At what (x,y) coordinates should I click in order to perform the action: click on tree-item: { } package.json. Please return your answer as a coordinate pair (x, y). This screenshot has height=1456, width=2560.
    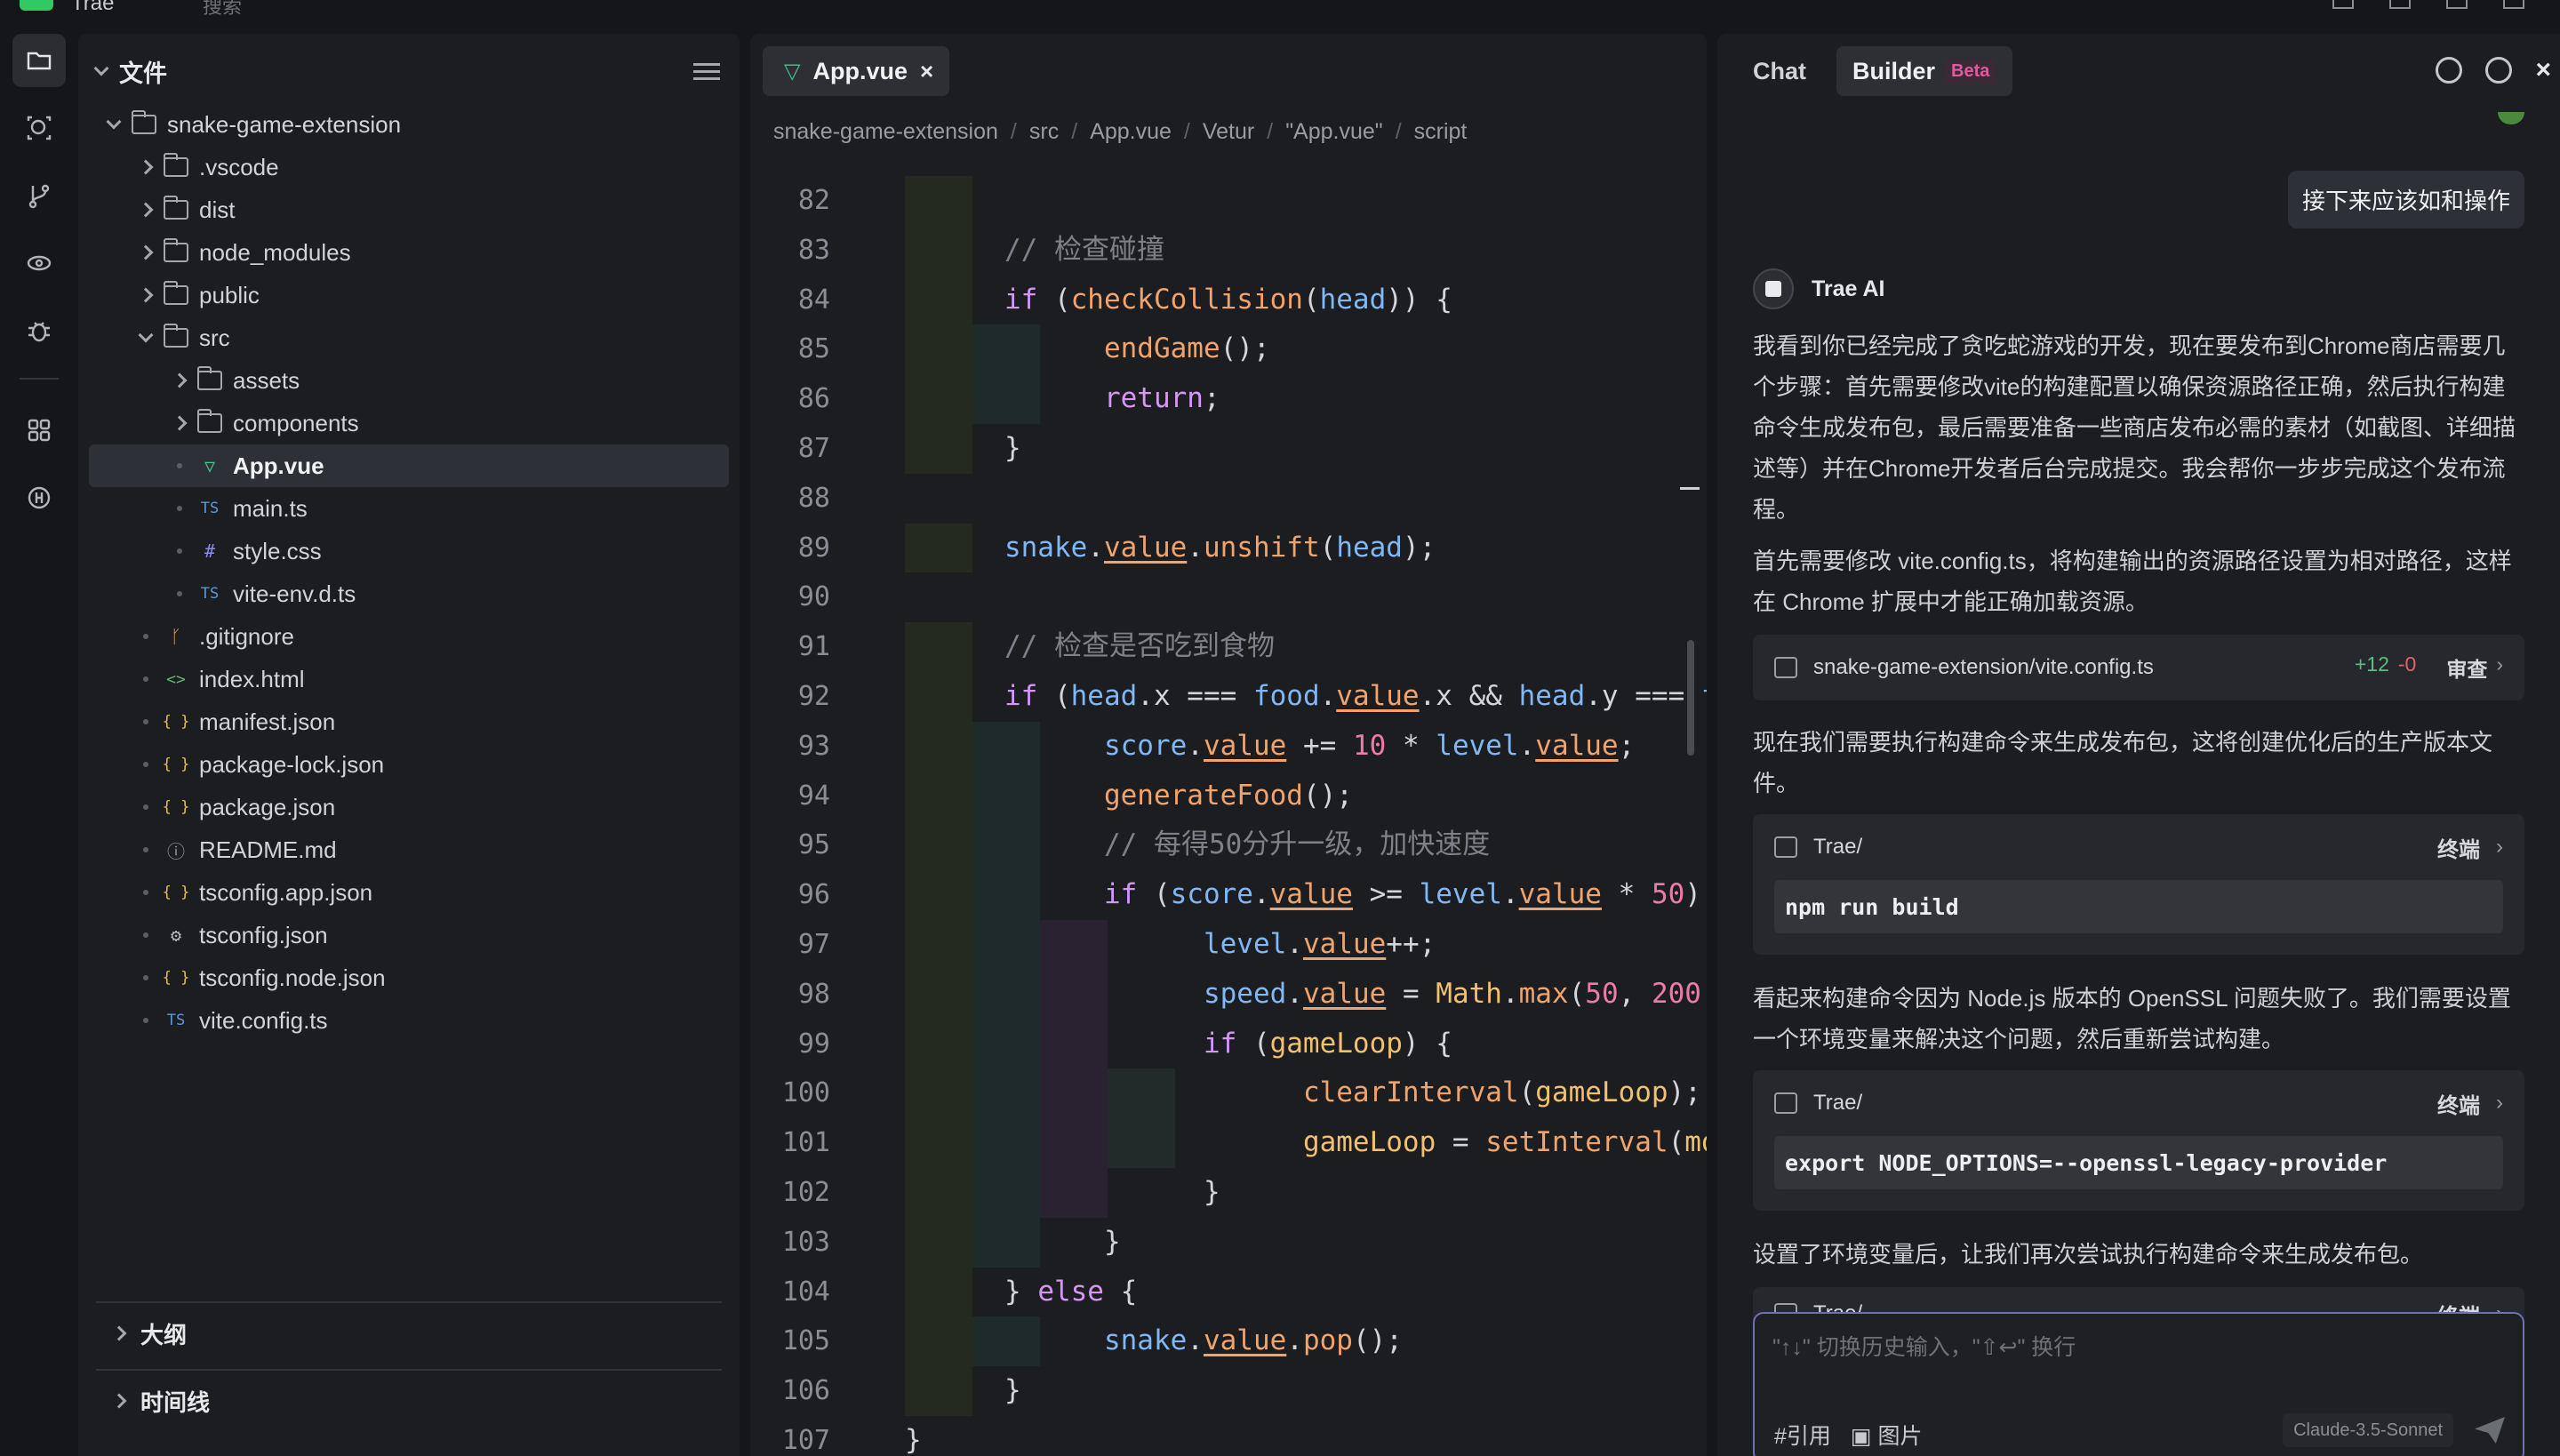
    Looking at the image, I should click on (409, 807).